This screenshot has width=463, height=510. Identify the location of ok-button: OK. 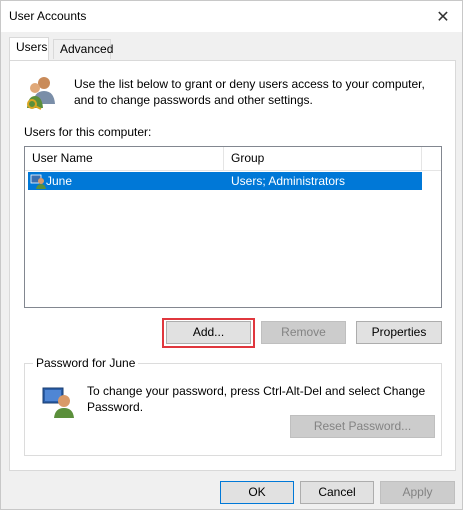
(257, 492).